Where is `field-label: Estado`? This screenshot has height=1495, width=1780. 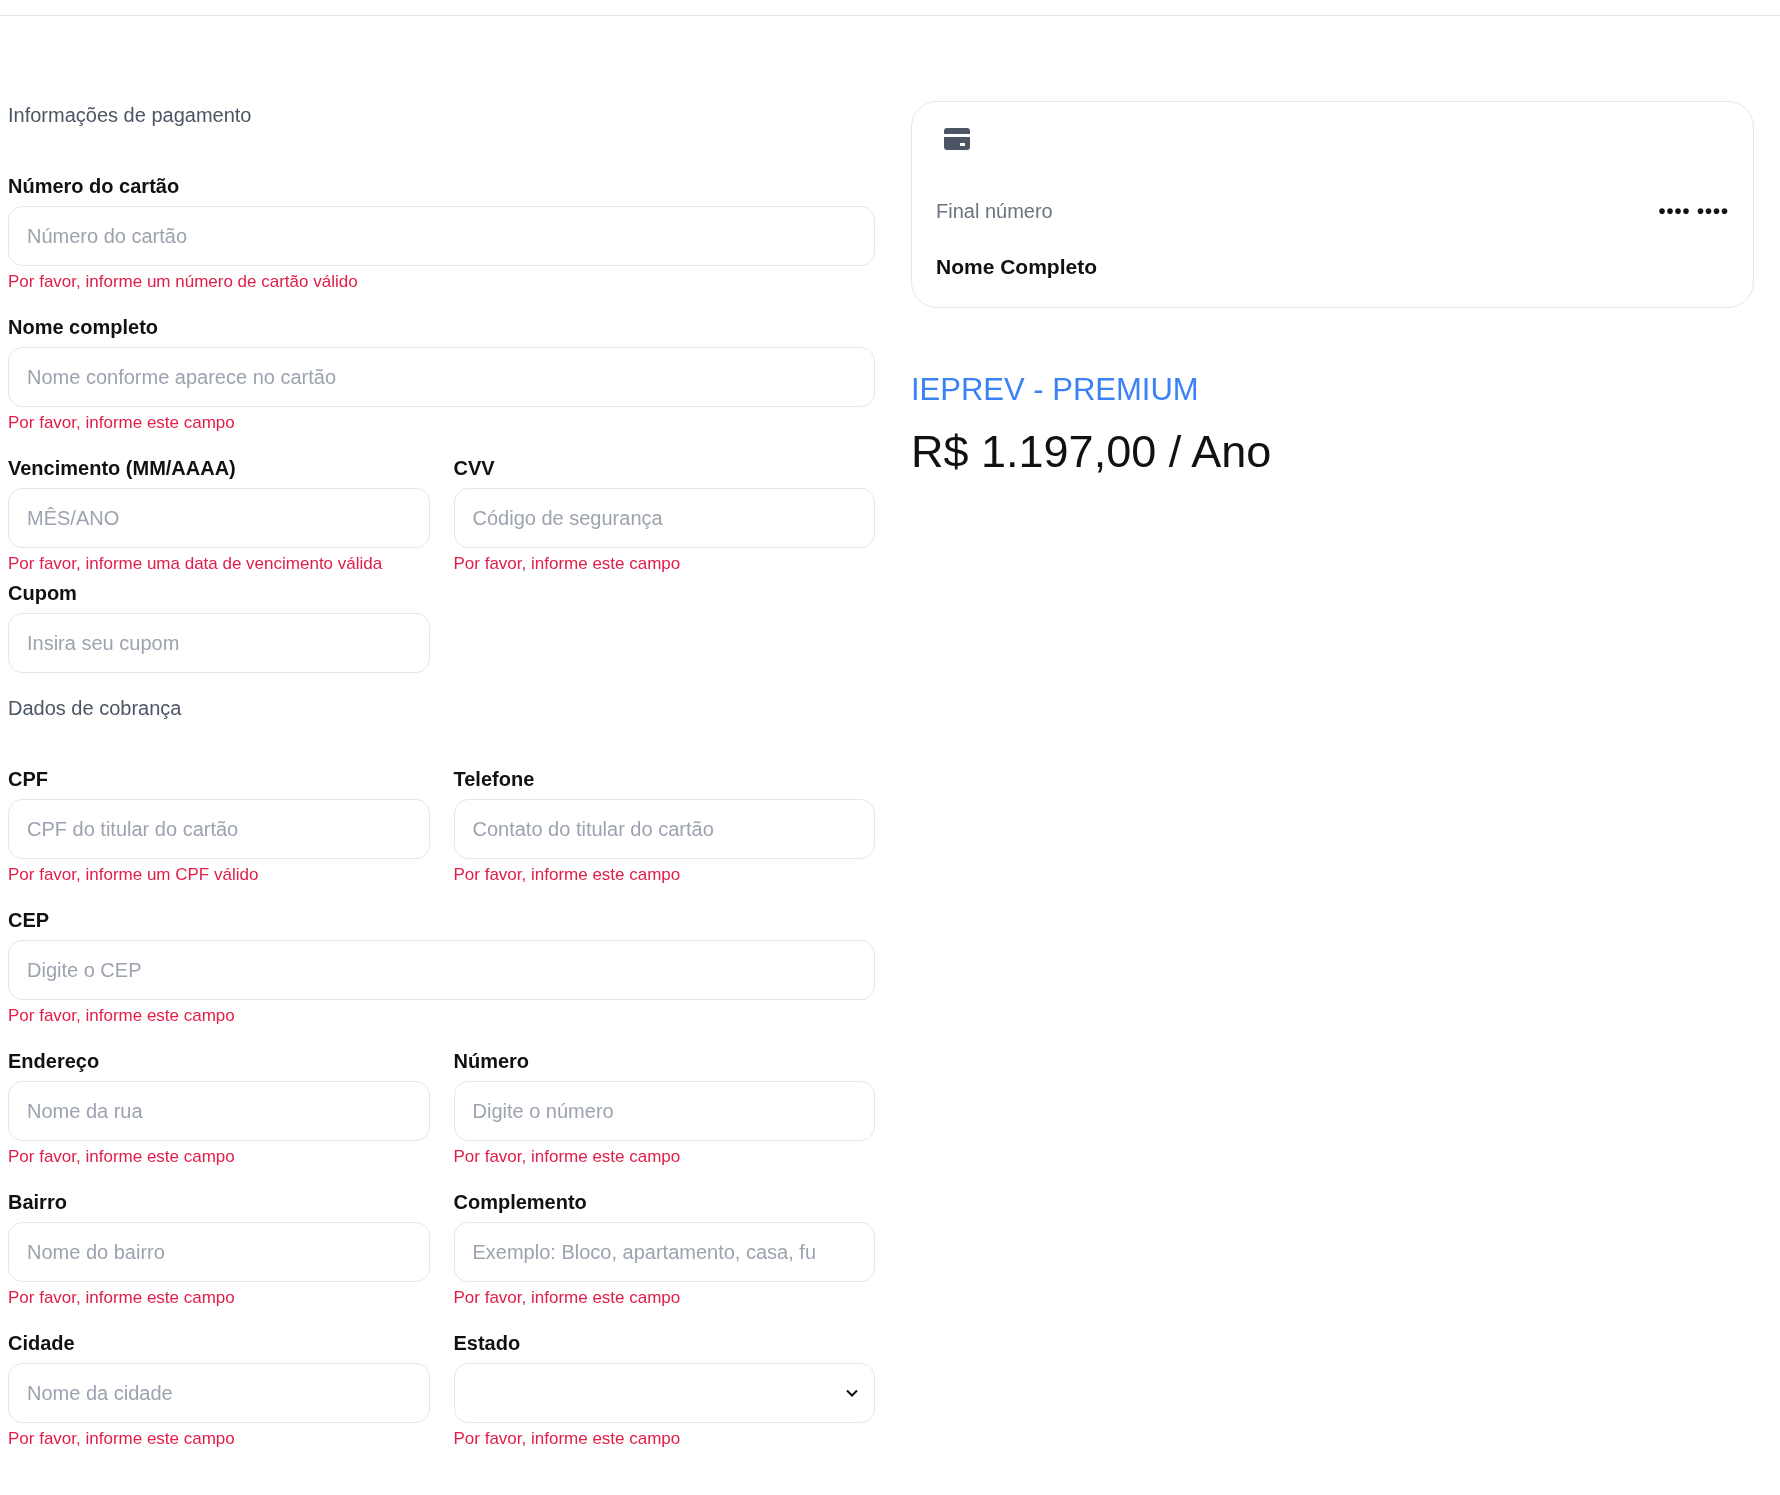
field-label: Estado is located at coordinates (487, 1343).